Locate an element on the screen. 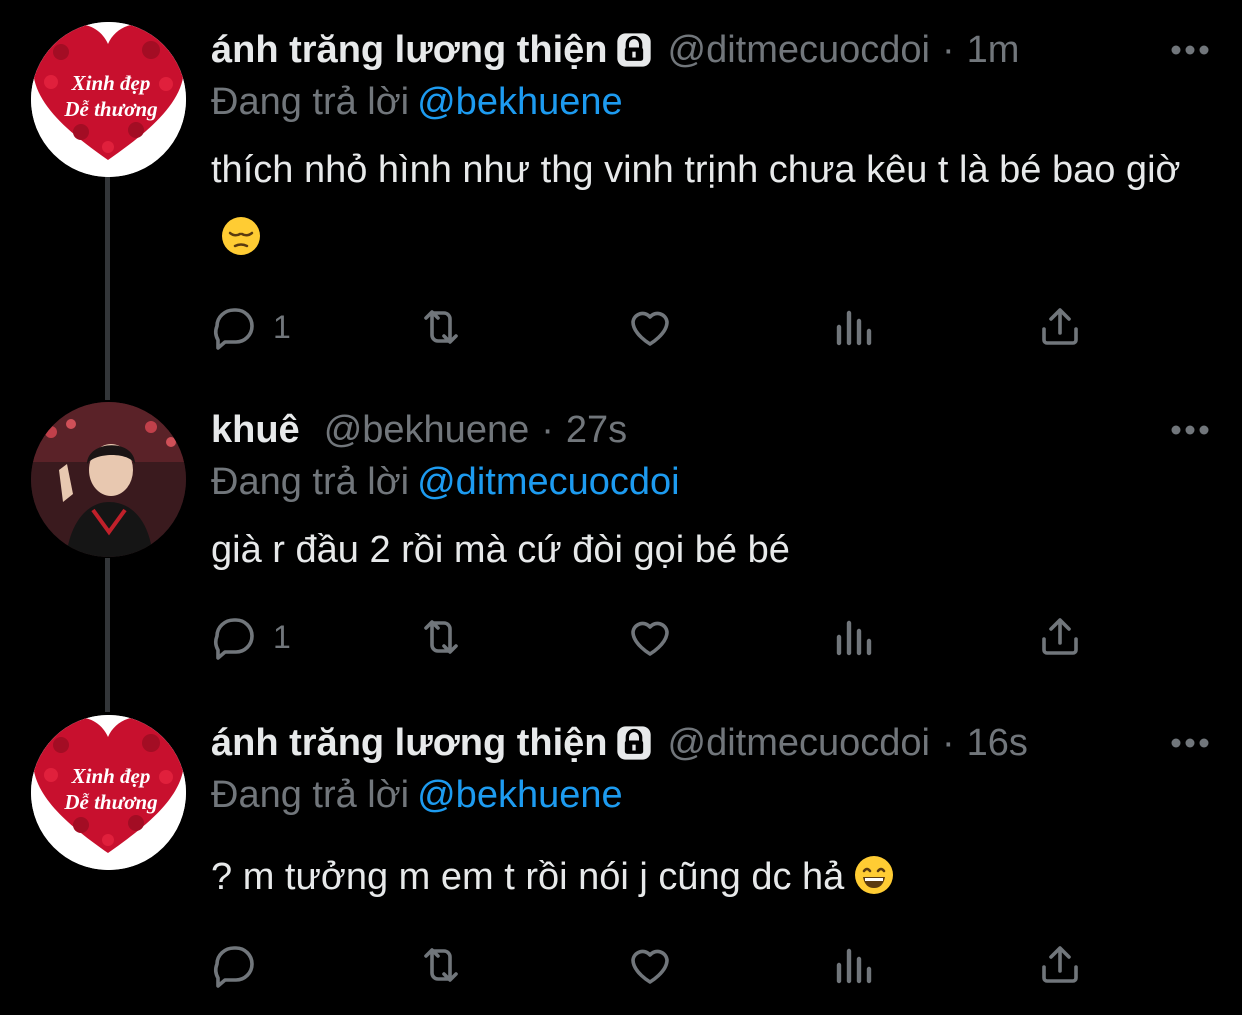 This screenshot has height=1015, width=1242. timestamp: 27s is located at coordinates (596, 430).